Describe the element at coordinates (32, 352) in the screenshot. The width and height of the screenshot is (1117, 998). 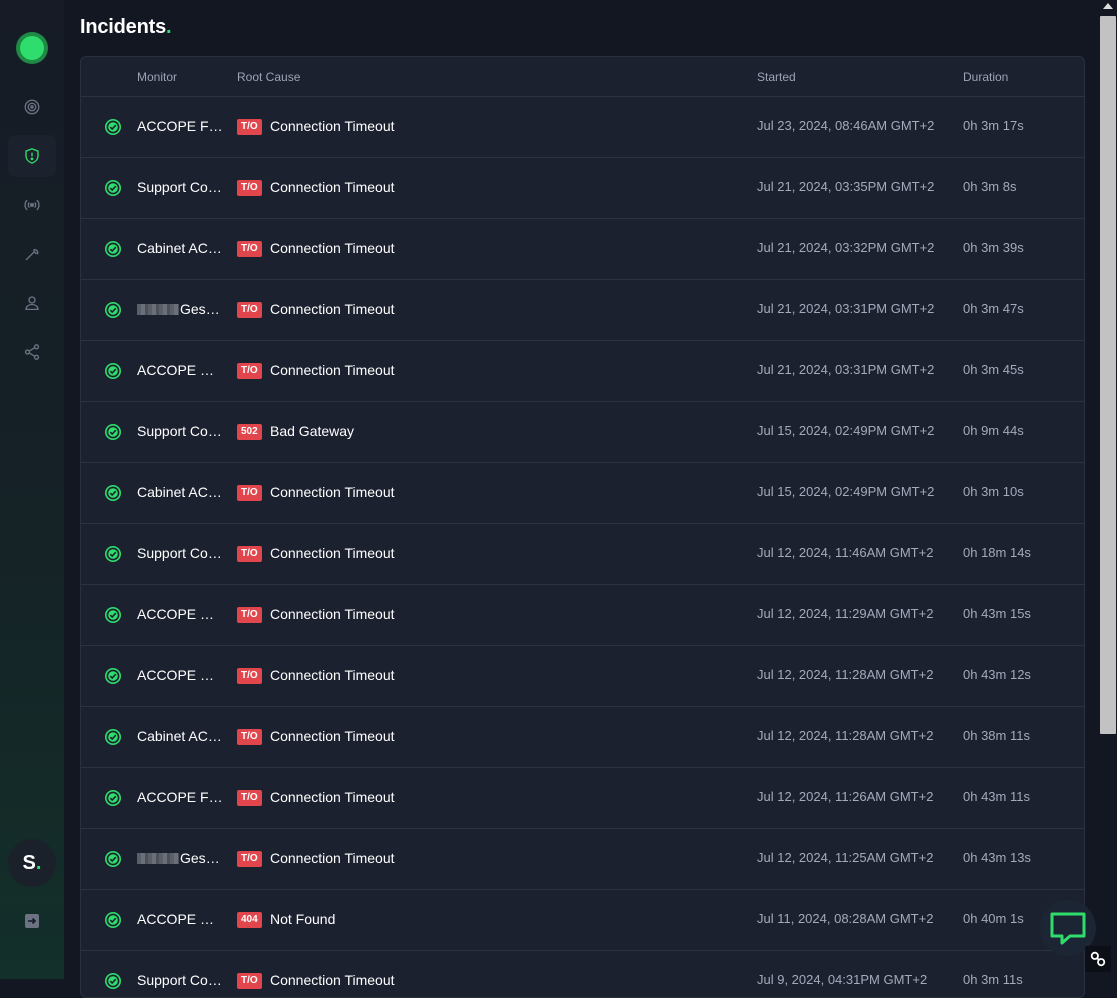
I see `sidebar-item-integrations` at that location.